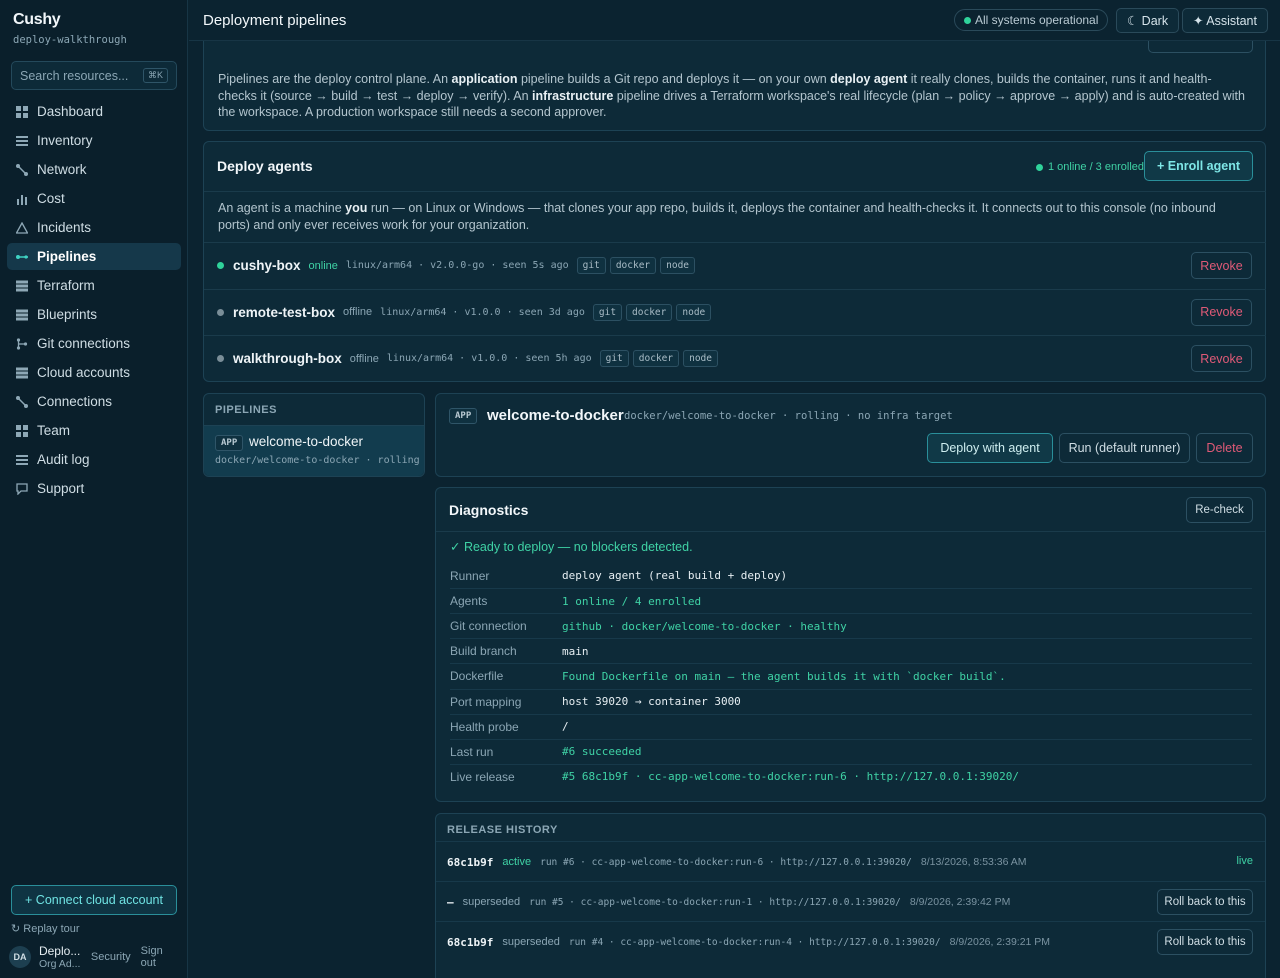 The height and width of the screenshot is (978, 1280). Describe the element at coordinates (477, 676) in the screenshot. I see `diagnostics-key: Dockerfile` at that location.